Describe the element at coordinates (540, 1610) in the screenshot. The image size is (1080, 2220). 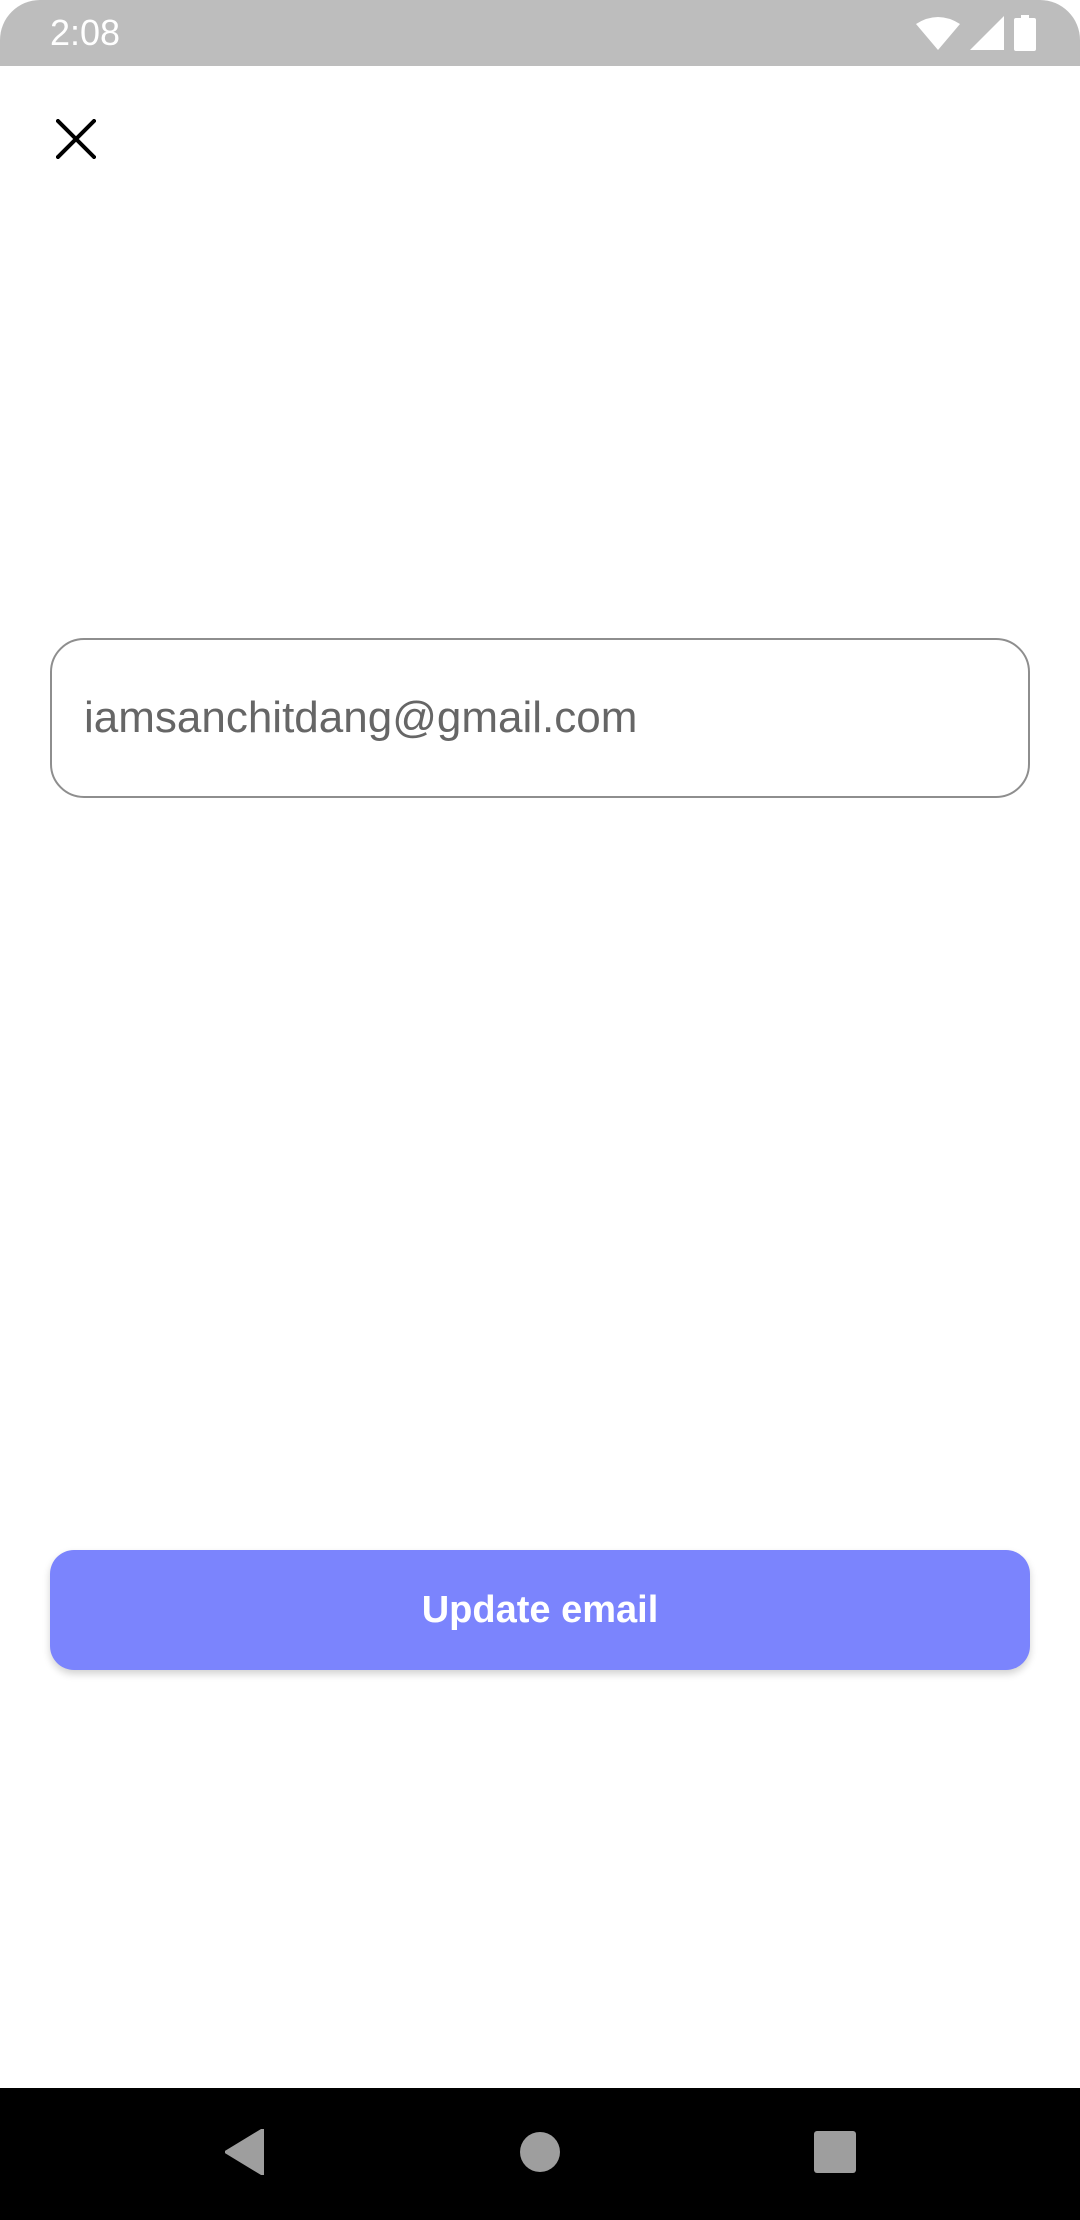
I see `update-email-button: Update email` at that location.